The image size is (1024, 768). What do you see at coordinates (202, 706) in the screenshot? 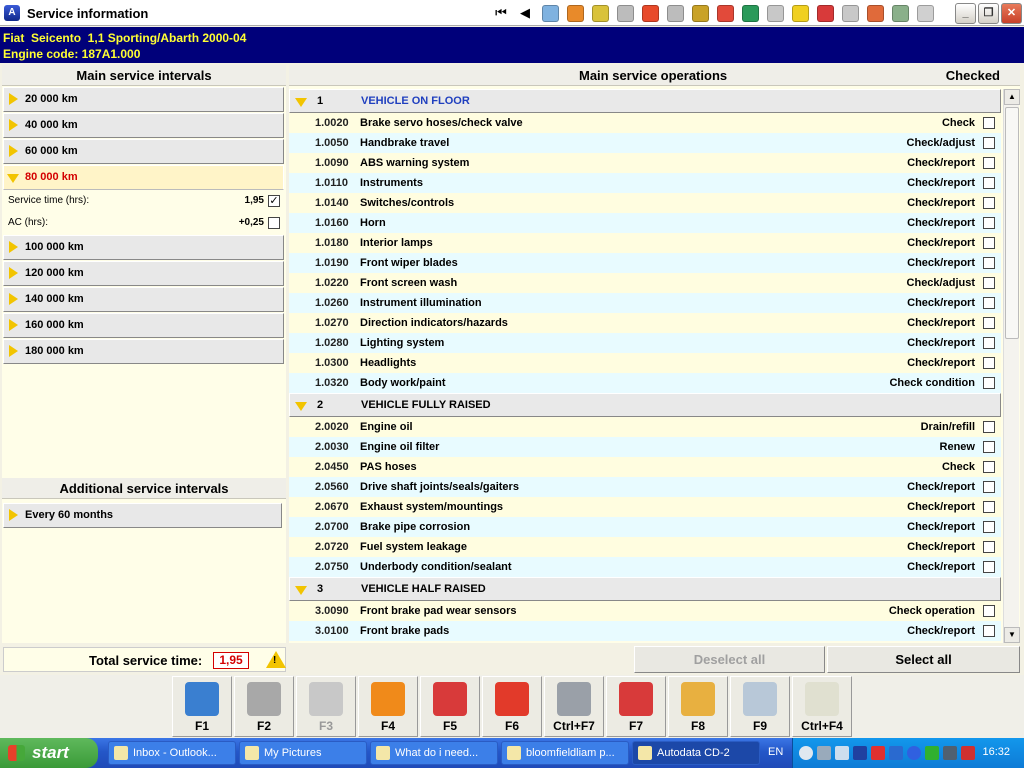
I see `fkey-f1: F1` at bounding box center [202, 706].